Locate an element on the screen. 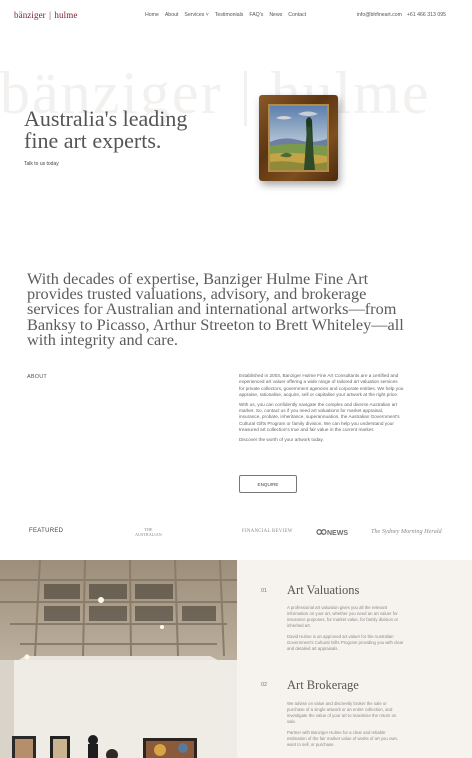 The width and height of the screenshot is (472, 758). press-abc-label: NEWS is located at coordinates (337, 533).